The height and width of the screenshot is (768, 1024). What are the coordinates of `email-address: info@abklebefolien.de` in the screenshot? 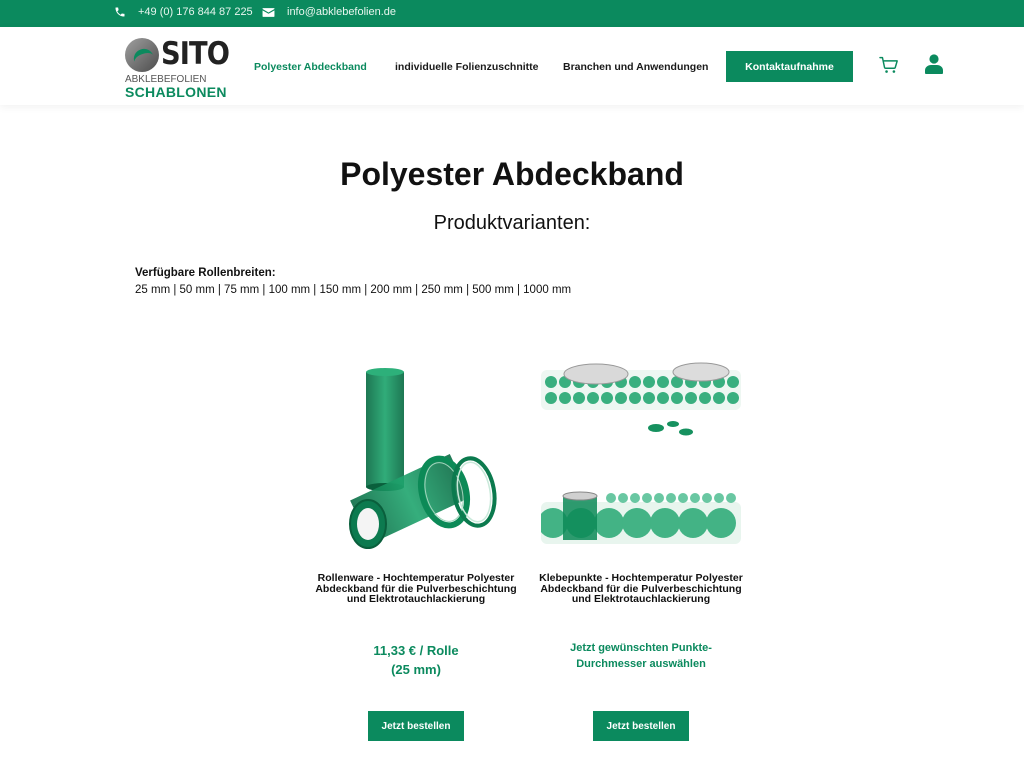 It's located at (342, 12).